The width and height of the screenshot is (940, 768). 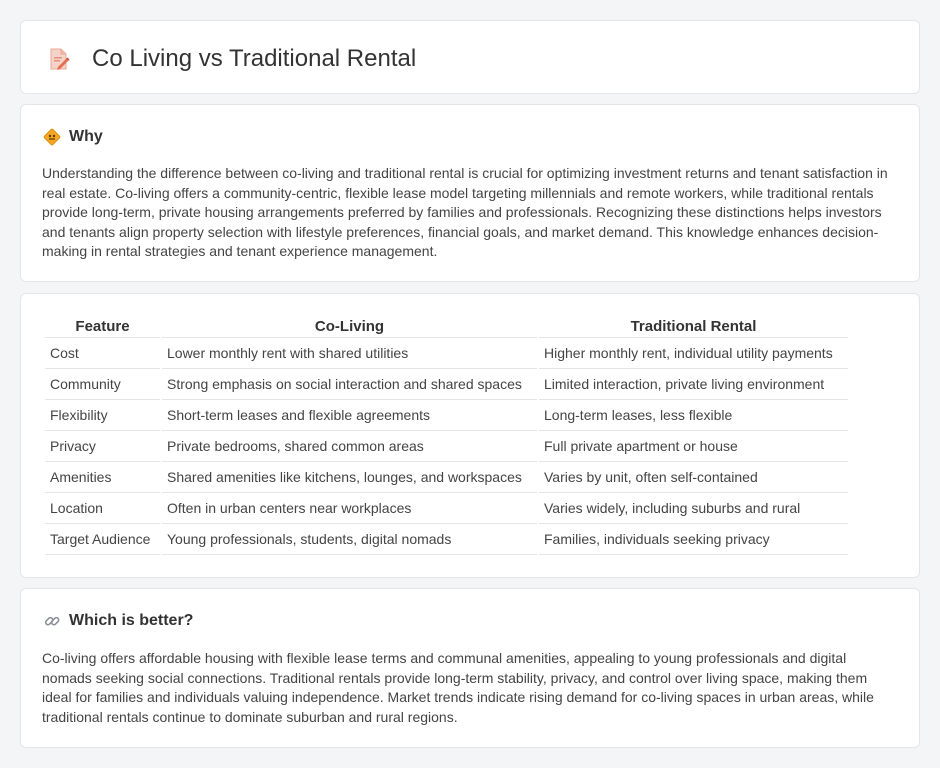 What do you see at coordinates (693, 477) in the screenshot?
I see `traditional-cell: Varies by unit, often self-contained` at bounding box center [693, 477].